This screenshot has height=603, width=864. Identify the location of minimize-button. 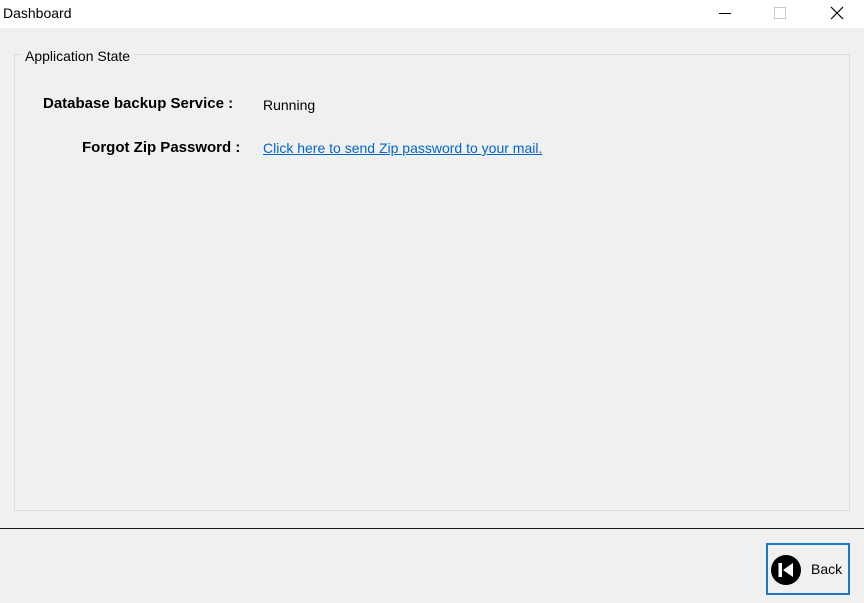
(725, 14).